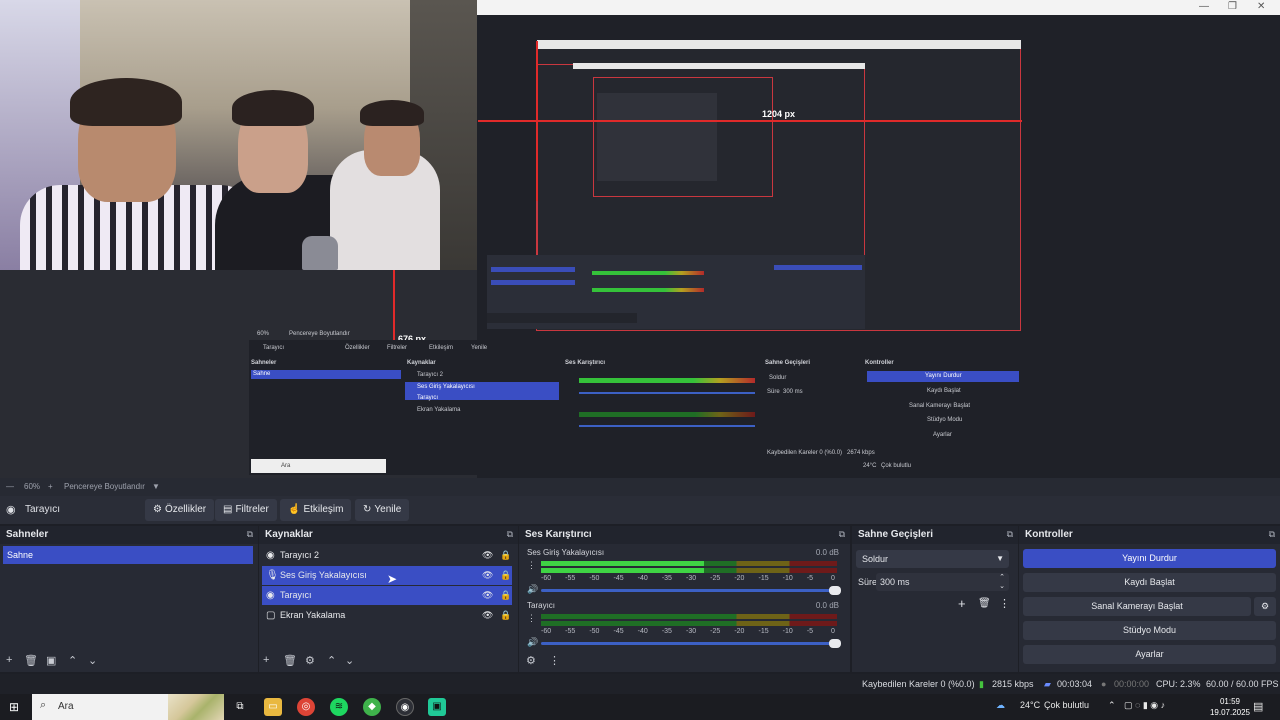  Describe the element at coordinates (1149, 558) in the screenshot. I see `stop-stream-button: Yayını Durdur` at that location.